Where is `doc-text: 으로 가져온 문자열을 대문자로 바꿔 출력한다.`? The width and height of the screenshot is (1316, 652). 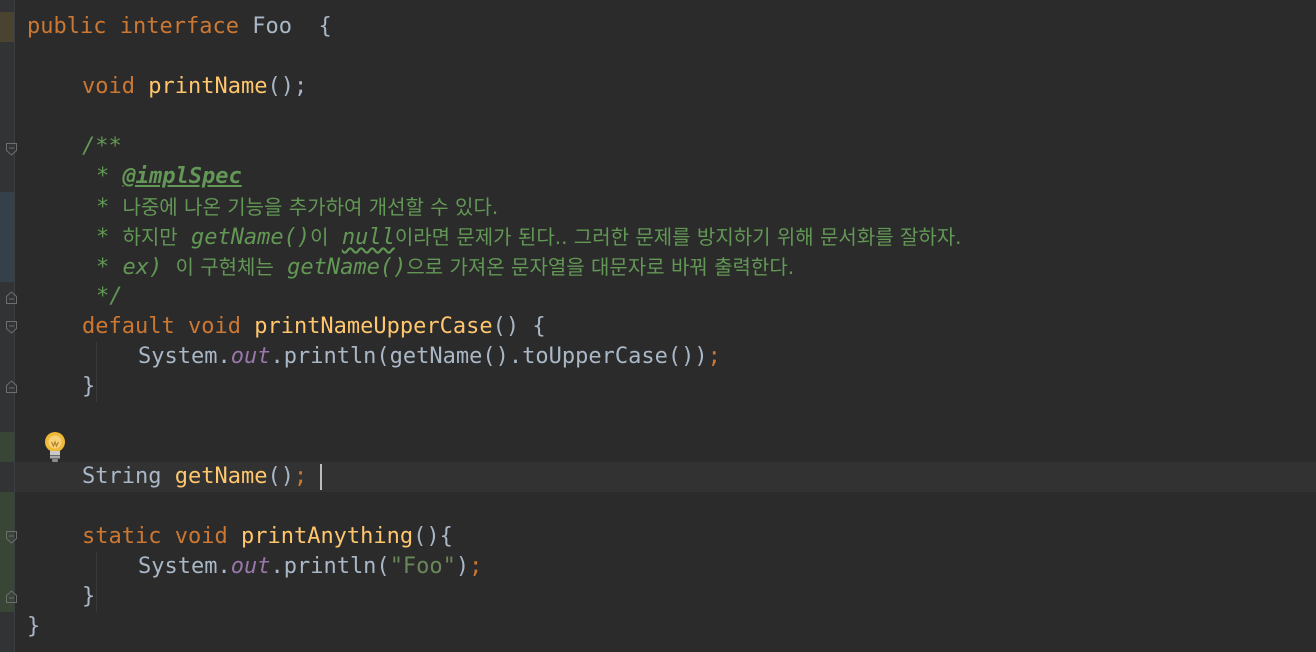
doc-text: 으로 가져온 문자열을 대문자로 바꿔 출력한다. is located at coordinates (600, 267).